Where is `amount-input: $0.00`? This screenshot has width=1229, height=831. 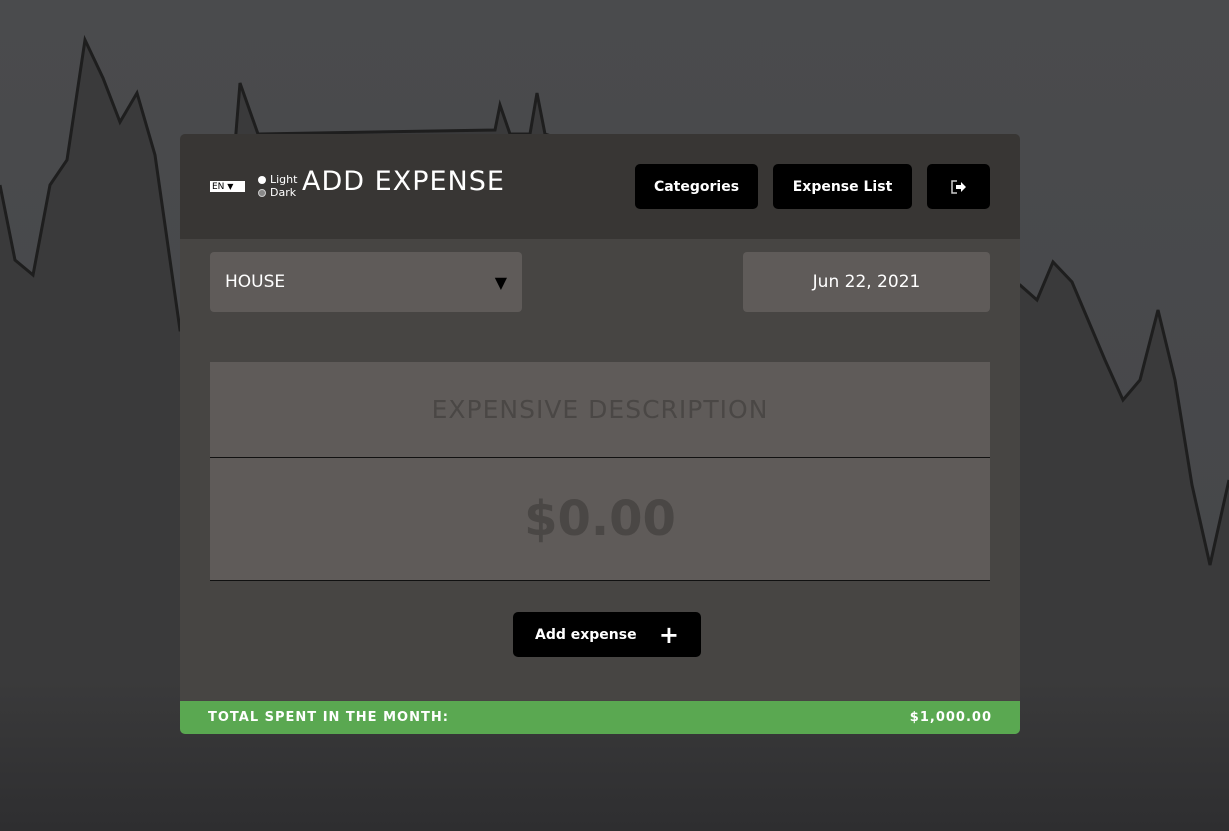 amount-input: $0.00 is located at coordinates (600, 519).